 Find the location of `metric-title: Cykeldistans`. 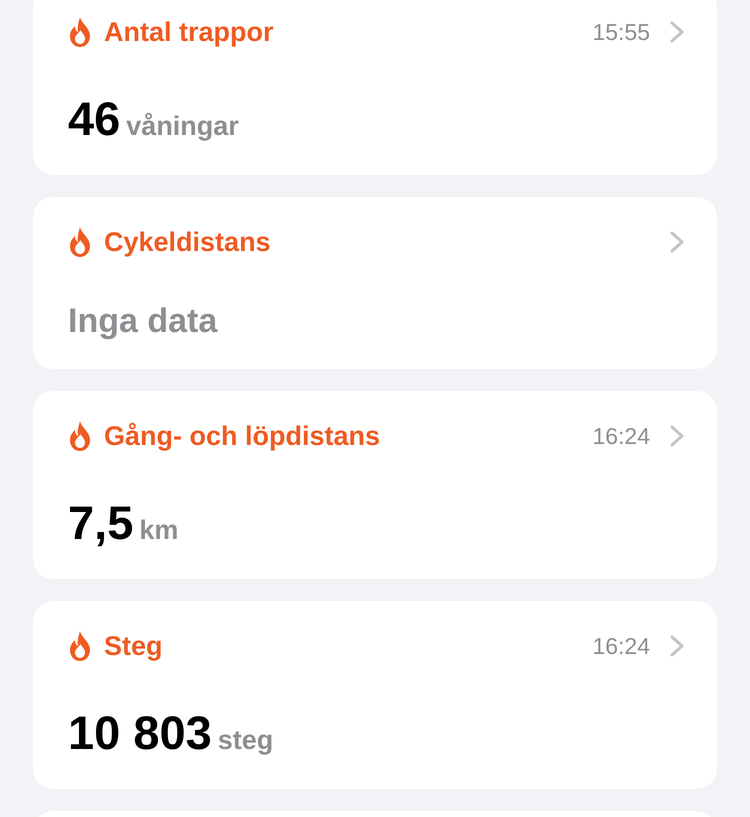

metric-title: Cykeldistans is located at coordinates (188, 242).